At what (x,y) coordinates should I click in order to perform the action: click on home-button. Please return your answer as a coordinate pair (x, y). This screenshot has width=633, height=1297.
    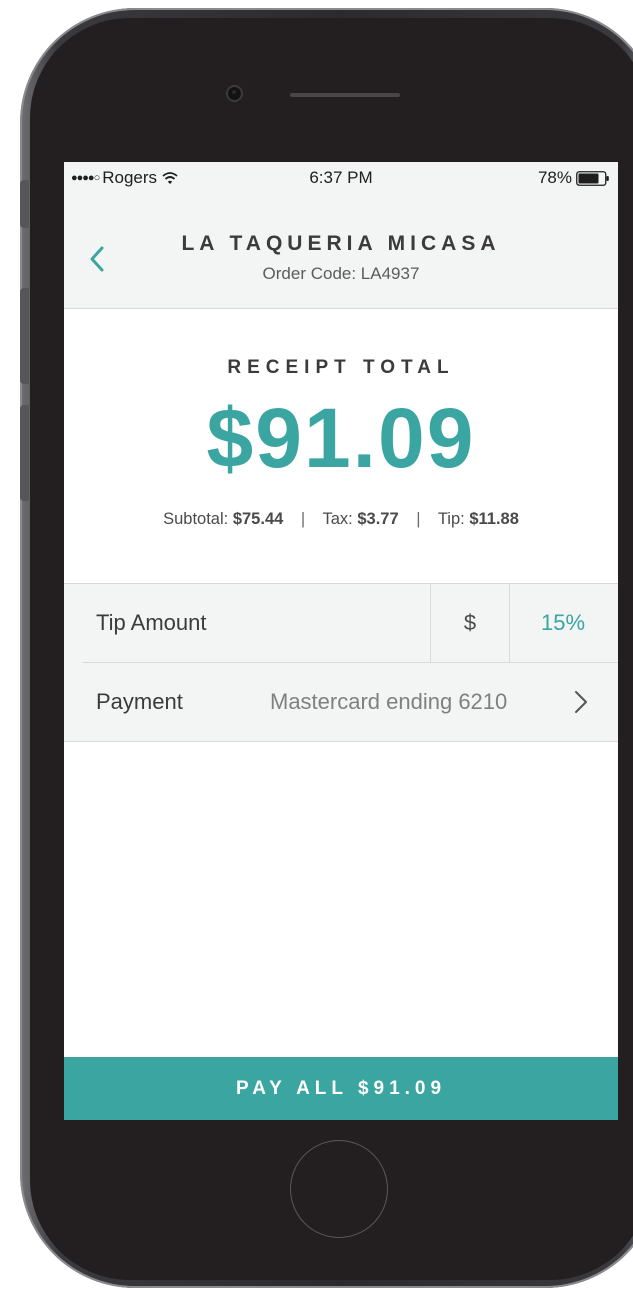
    Looking at the image, I should click on (339, 1189).